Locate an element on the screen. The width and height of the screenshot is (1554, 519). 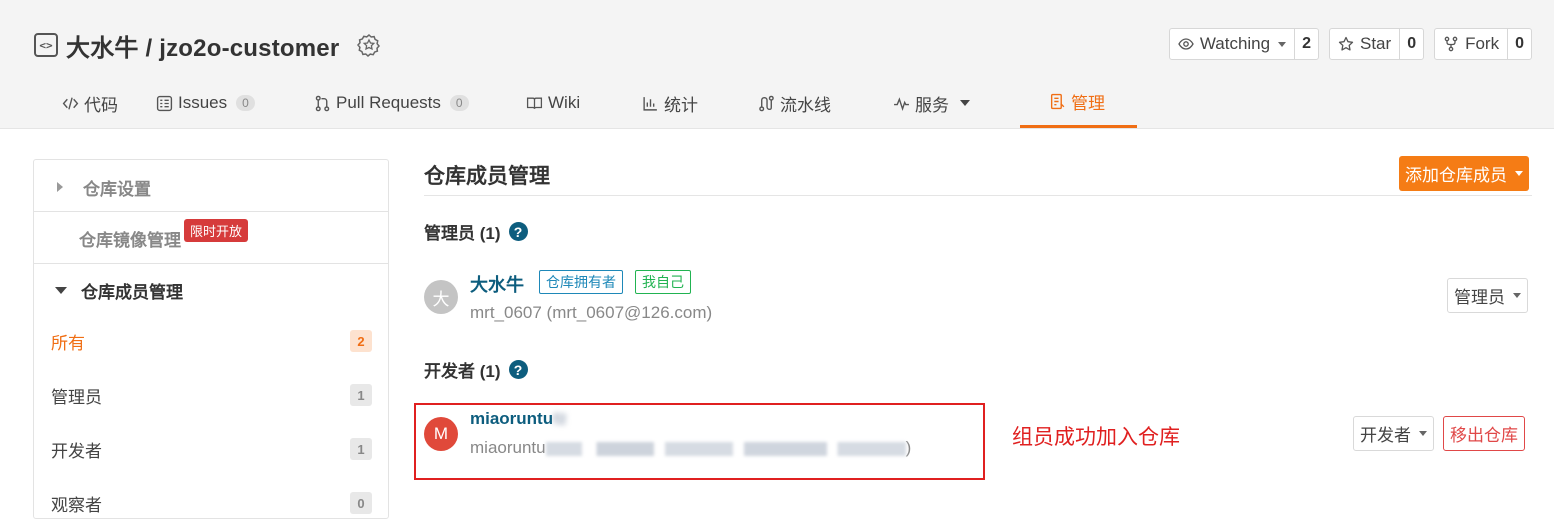
role-value: 开发者 is located at coordinates (1385, 435).